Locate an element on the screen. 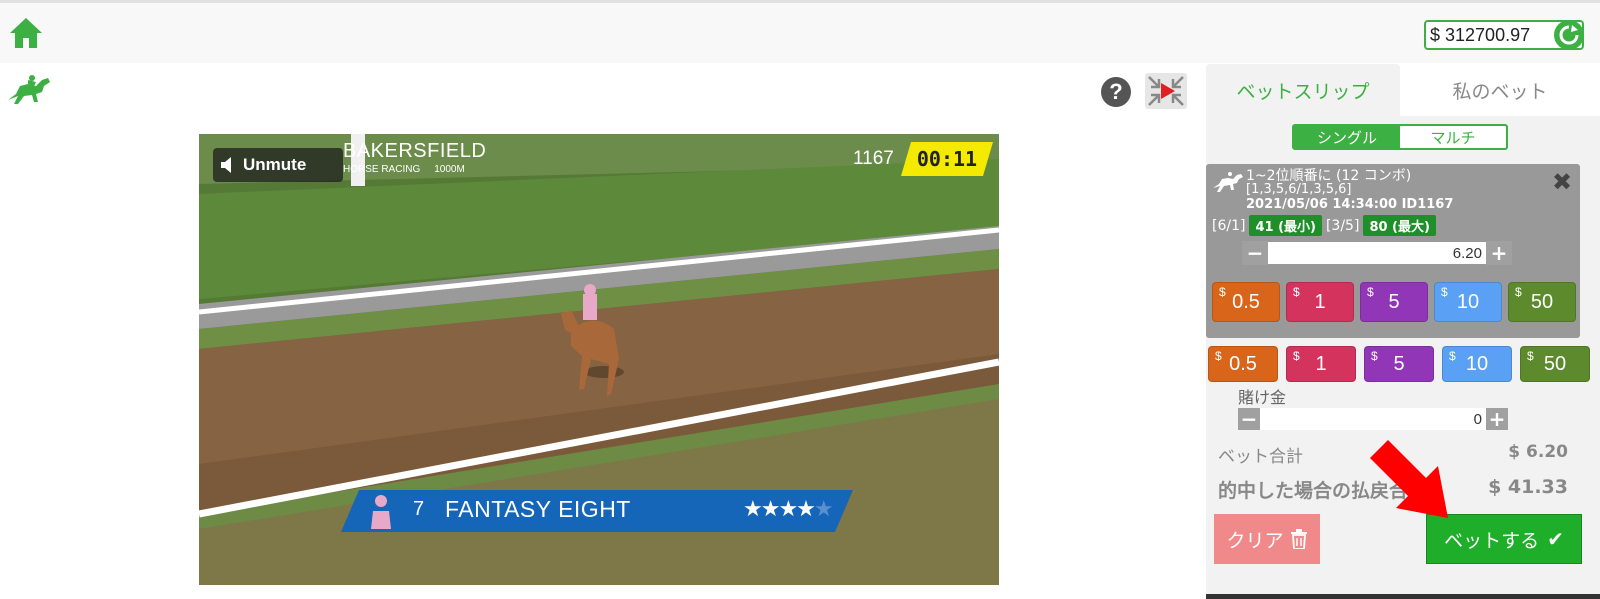  bet-stake-input: 6.20 is located at coordinates (1377, 253).